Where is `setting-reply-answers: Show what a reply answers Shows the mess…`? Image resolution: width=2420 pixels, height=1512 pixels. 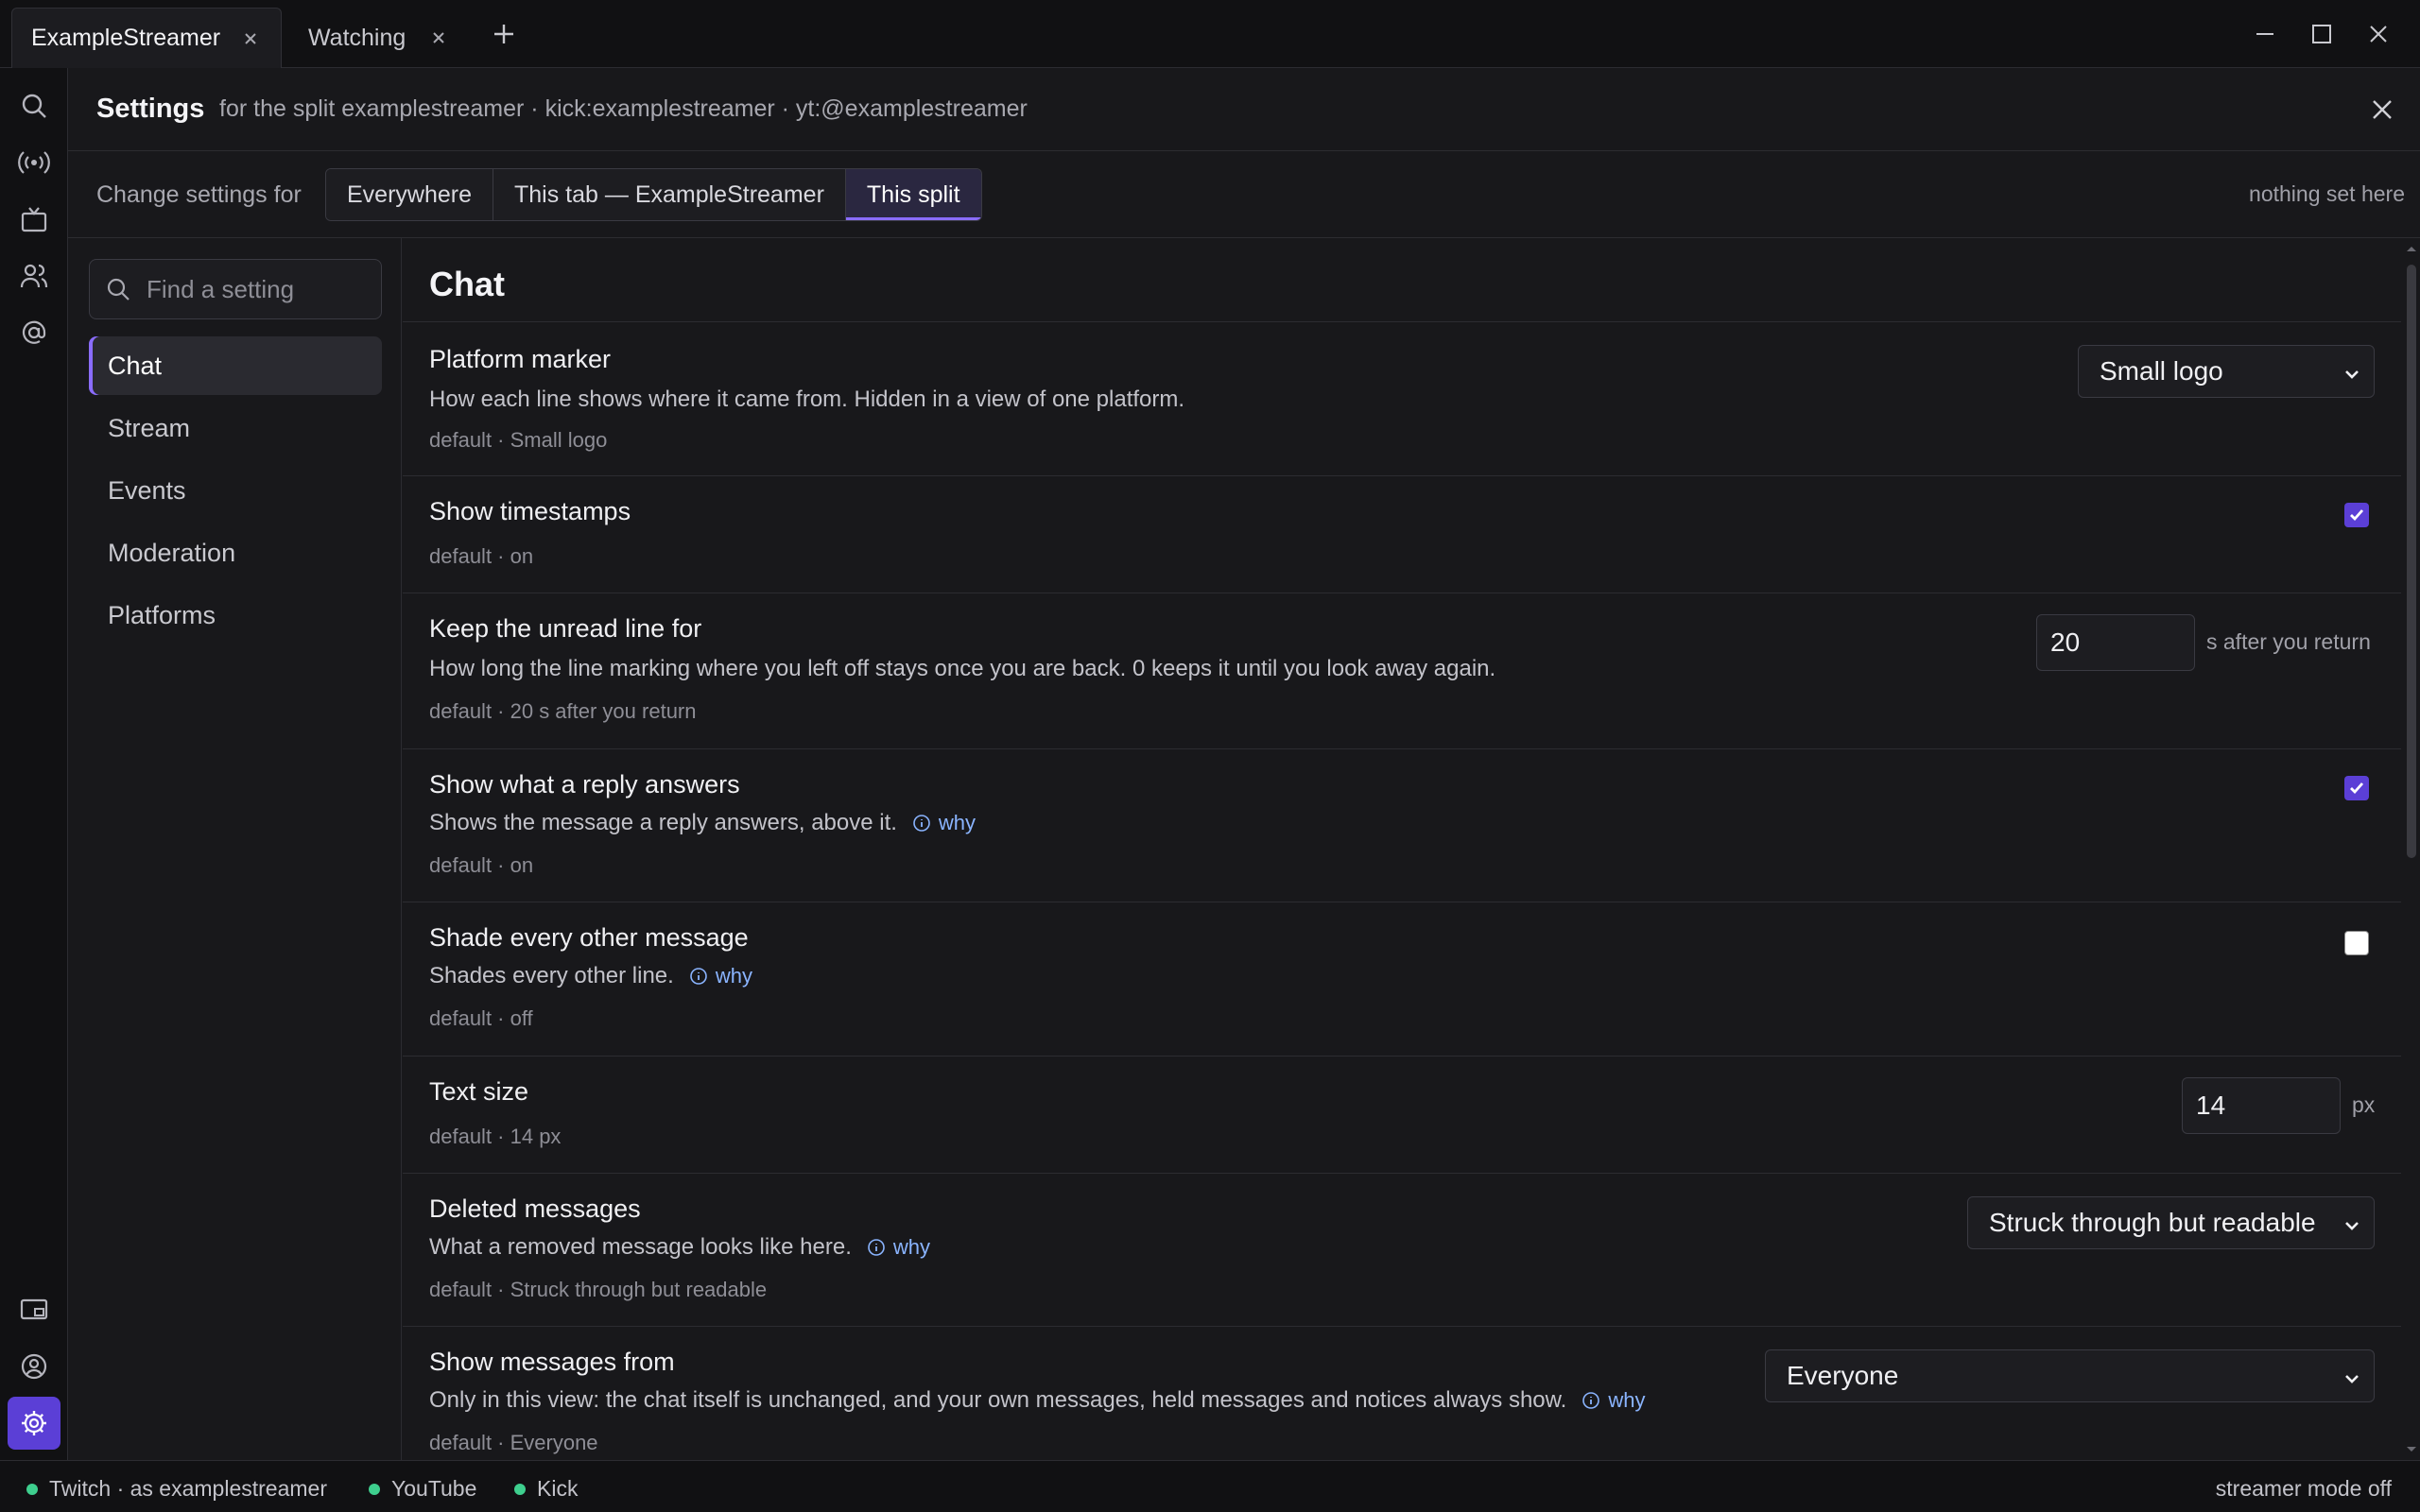
setting-reply-answers: Show what a reply answers Shows the mess… is located at coordinates (1402, 825).